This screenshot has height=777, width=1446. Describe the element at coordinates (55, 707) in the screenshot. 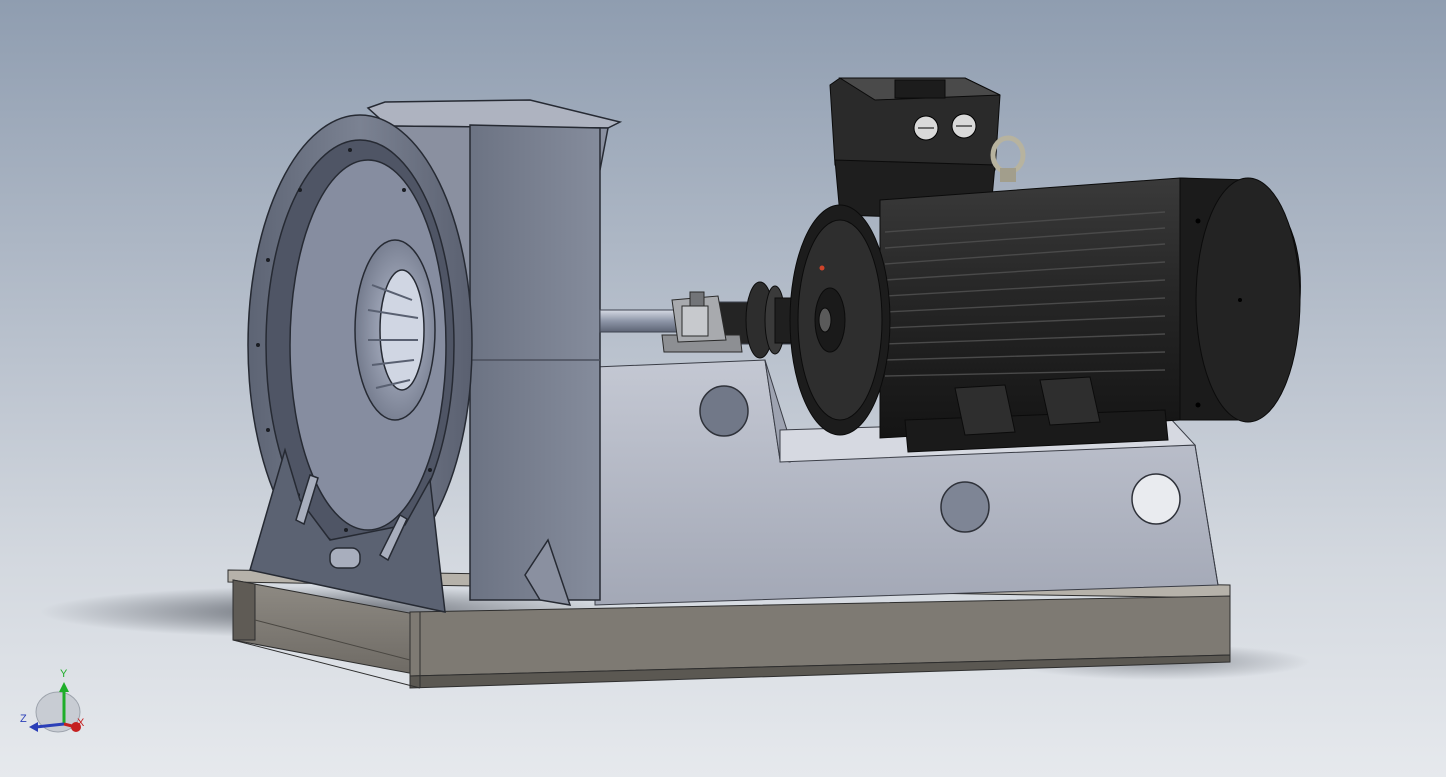

I see `view-orientation-triad` at that location.